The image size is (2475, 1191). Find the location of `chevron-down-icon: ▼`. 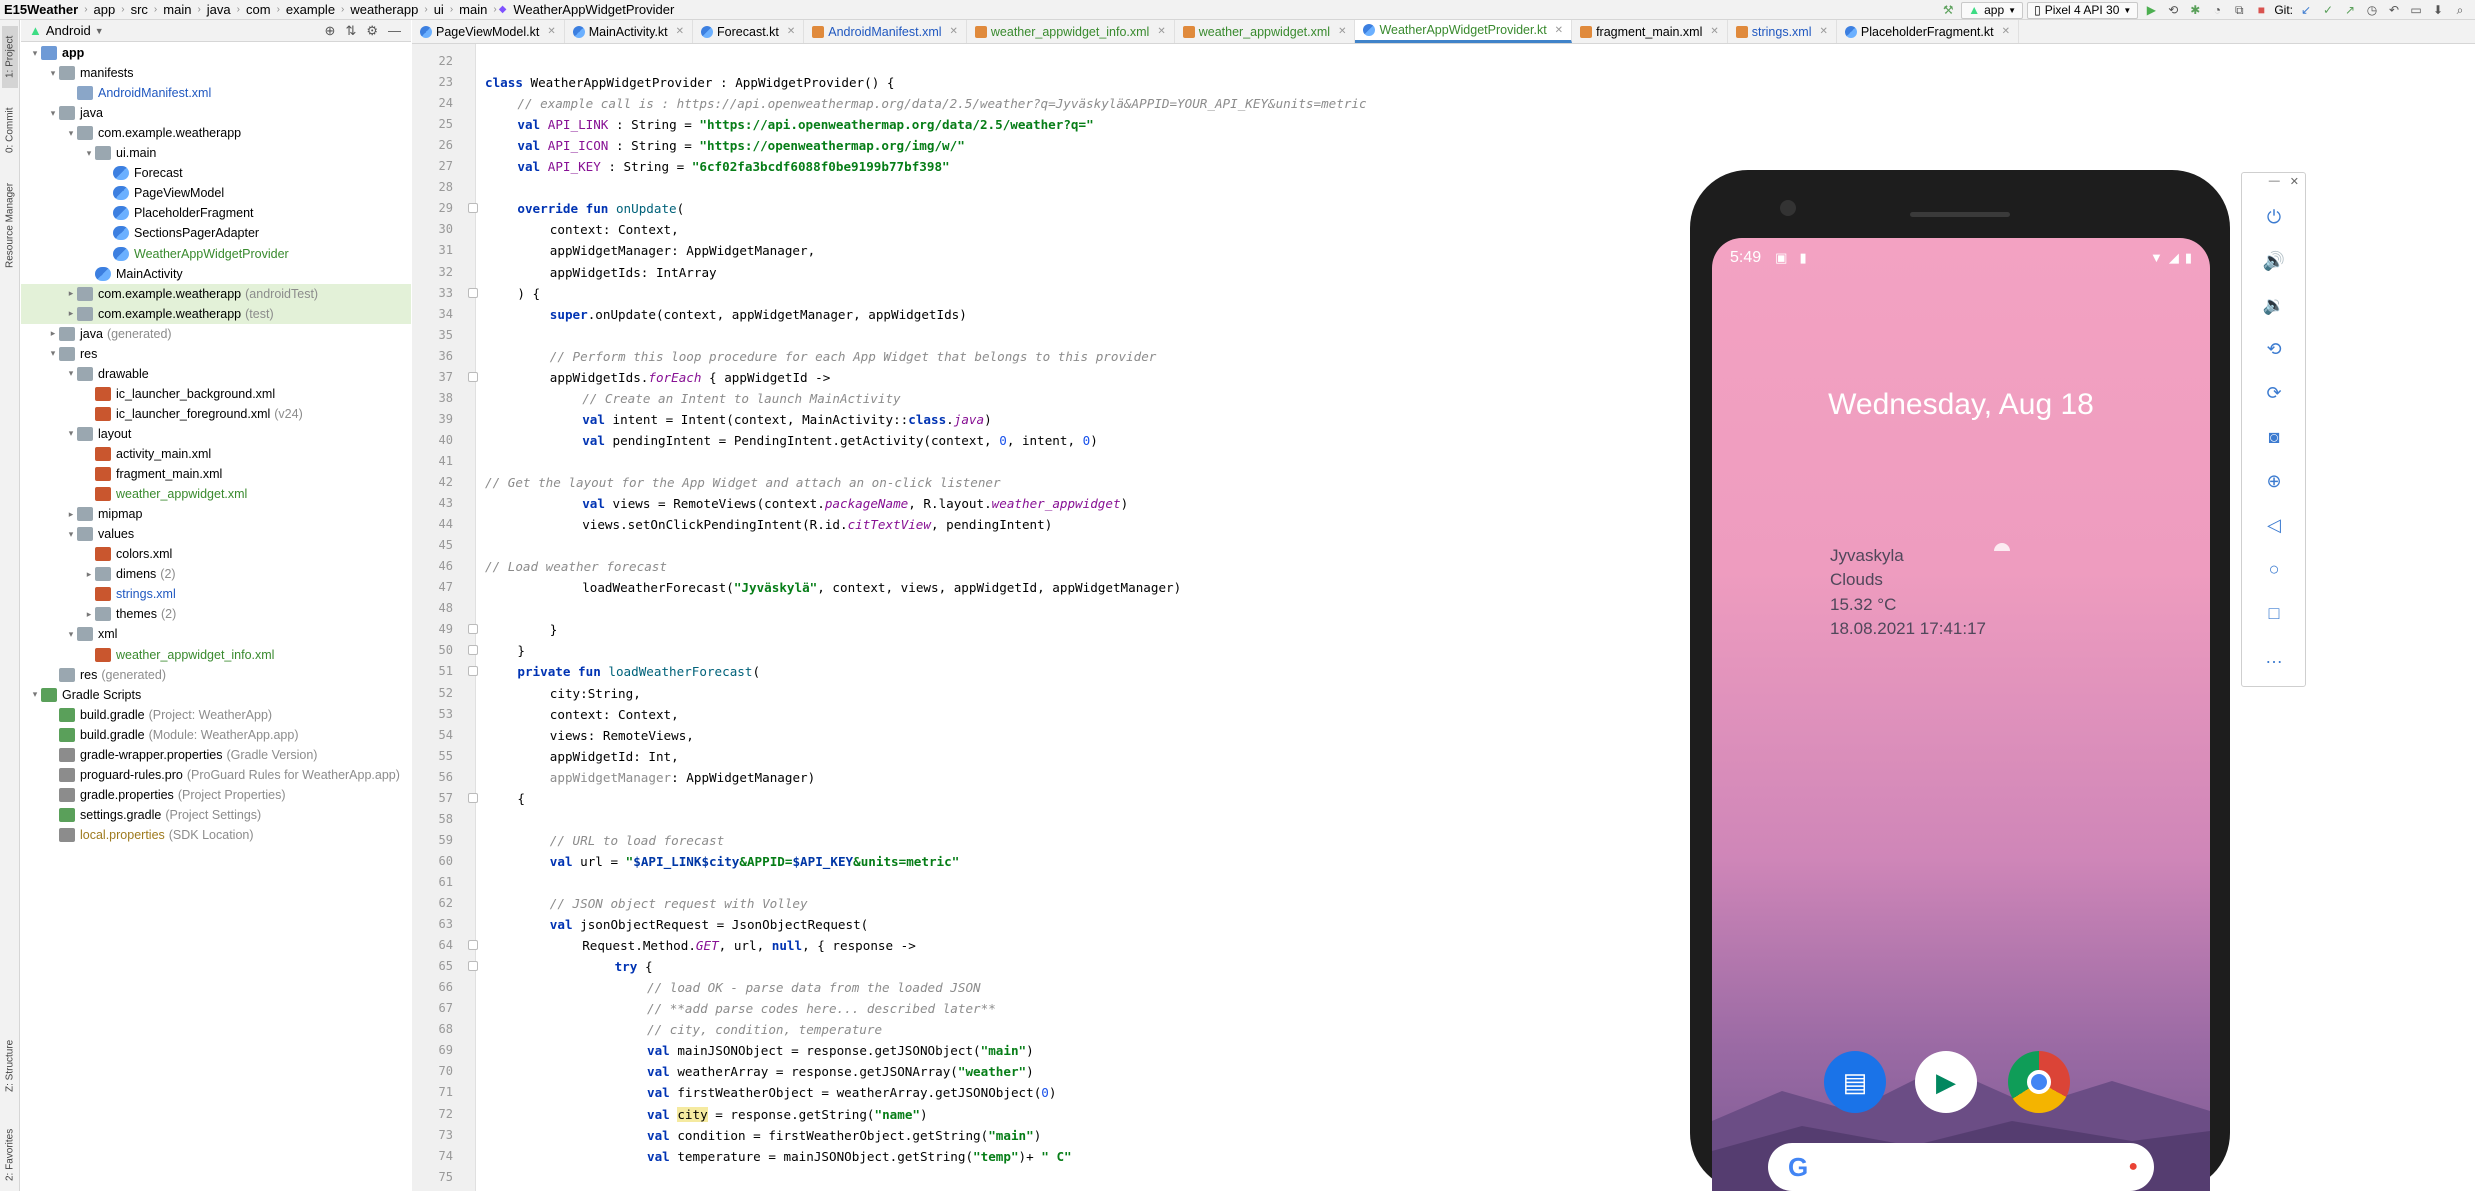

chevron-down-icon: ▼ is located at coordinates (99, 31).